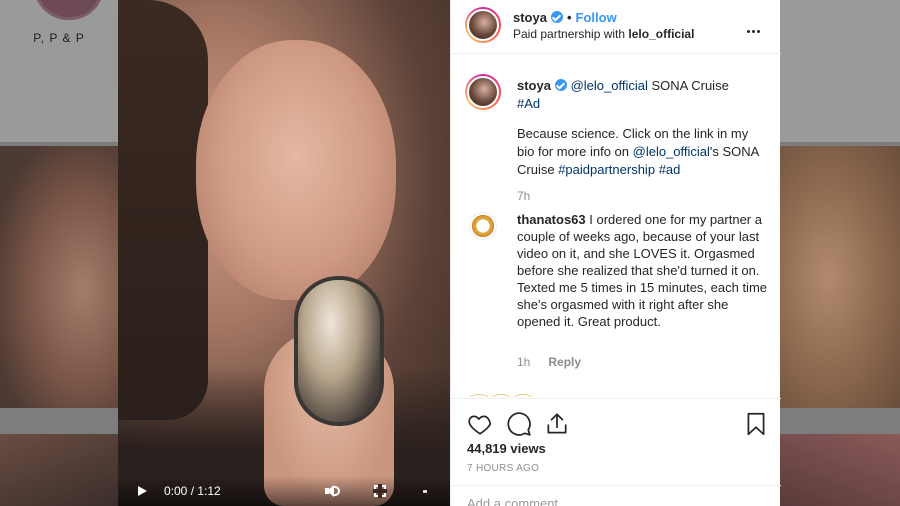  What do you see at coordinates (596, 17) in the screenshot?
I see `follow-button: Follow` at bounding box center [596, 17].